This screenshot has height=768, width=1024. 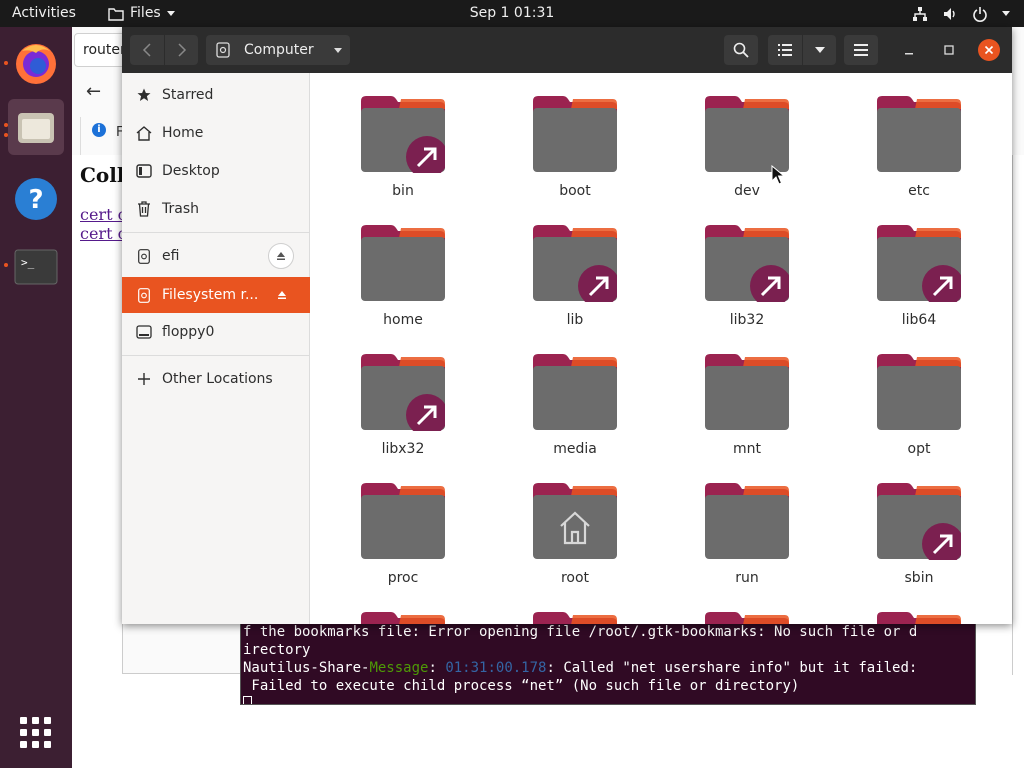 What do you see at coordinates (909, 50) in the screenshot?
I see `minimize-button` at bounding box center [909, 50].